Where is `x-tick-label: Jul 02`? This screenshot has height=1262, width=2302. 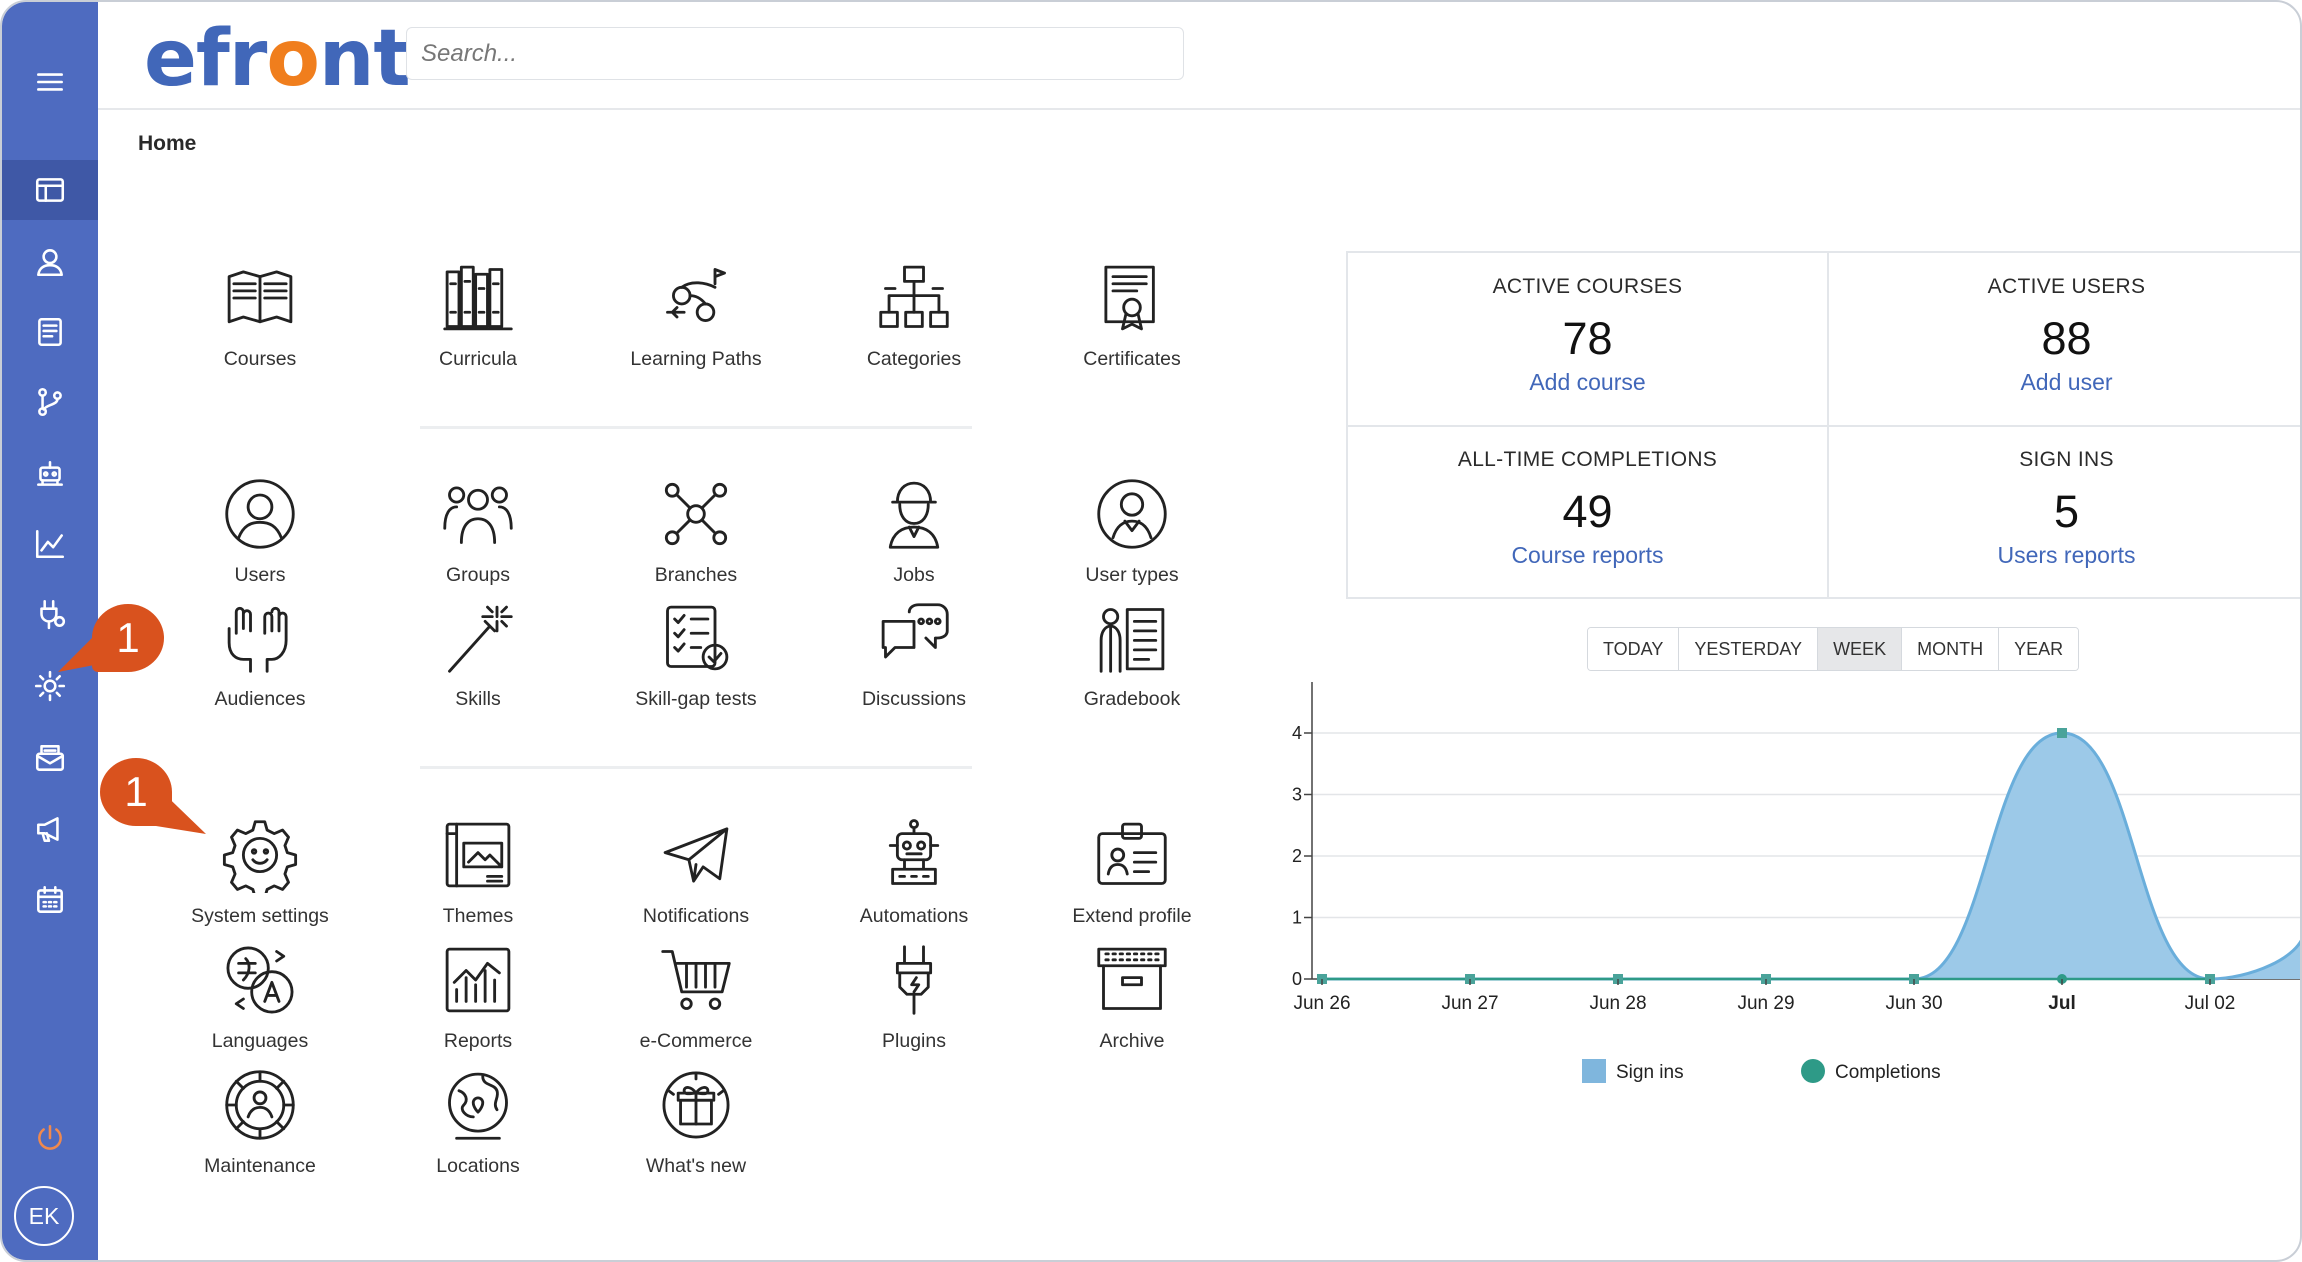 x-tick-label: Jul 02 is located at coordinates (2210, 1003).